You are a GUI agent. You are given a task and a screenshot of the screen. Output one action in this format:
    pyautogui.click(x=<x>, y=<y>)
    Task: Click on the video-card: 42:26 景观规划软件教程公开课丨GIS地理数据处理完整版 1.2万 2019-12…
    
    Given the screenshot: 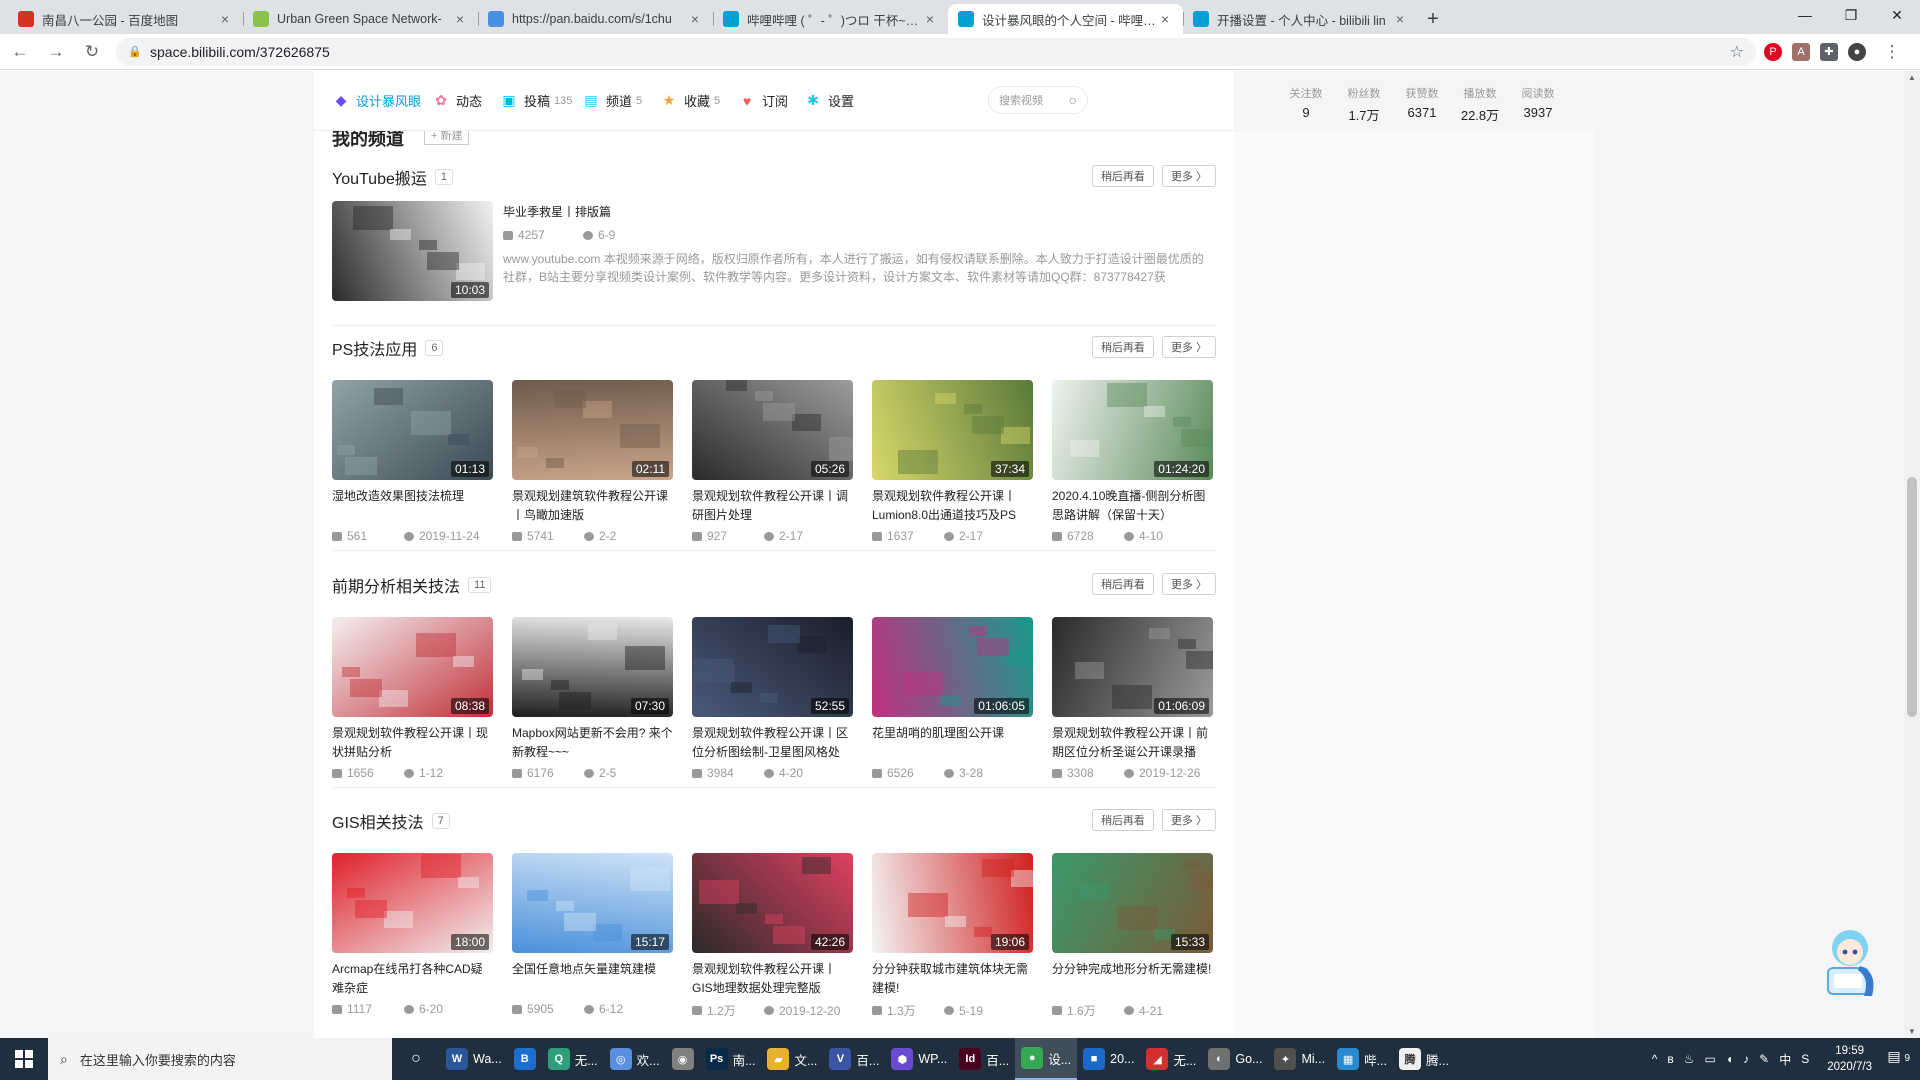 What is the action you would take?
    pyautogui.click(x=772, y=936)
    